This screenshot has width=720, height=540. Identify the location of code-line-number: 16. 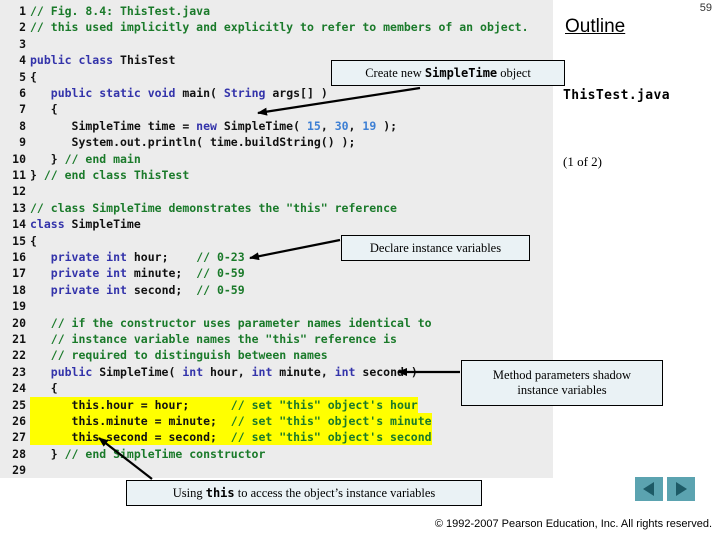
(19, 257).